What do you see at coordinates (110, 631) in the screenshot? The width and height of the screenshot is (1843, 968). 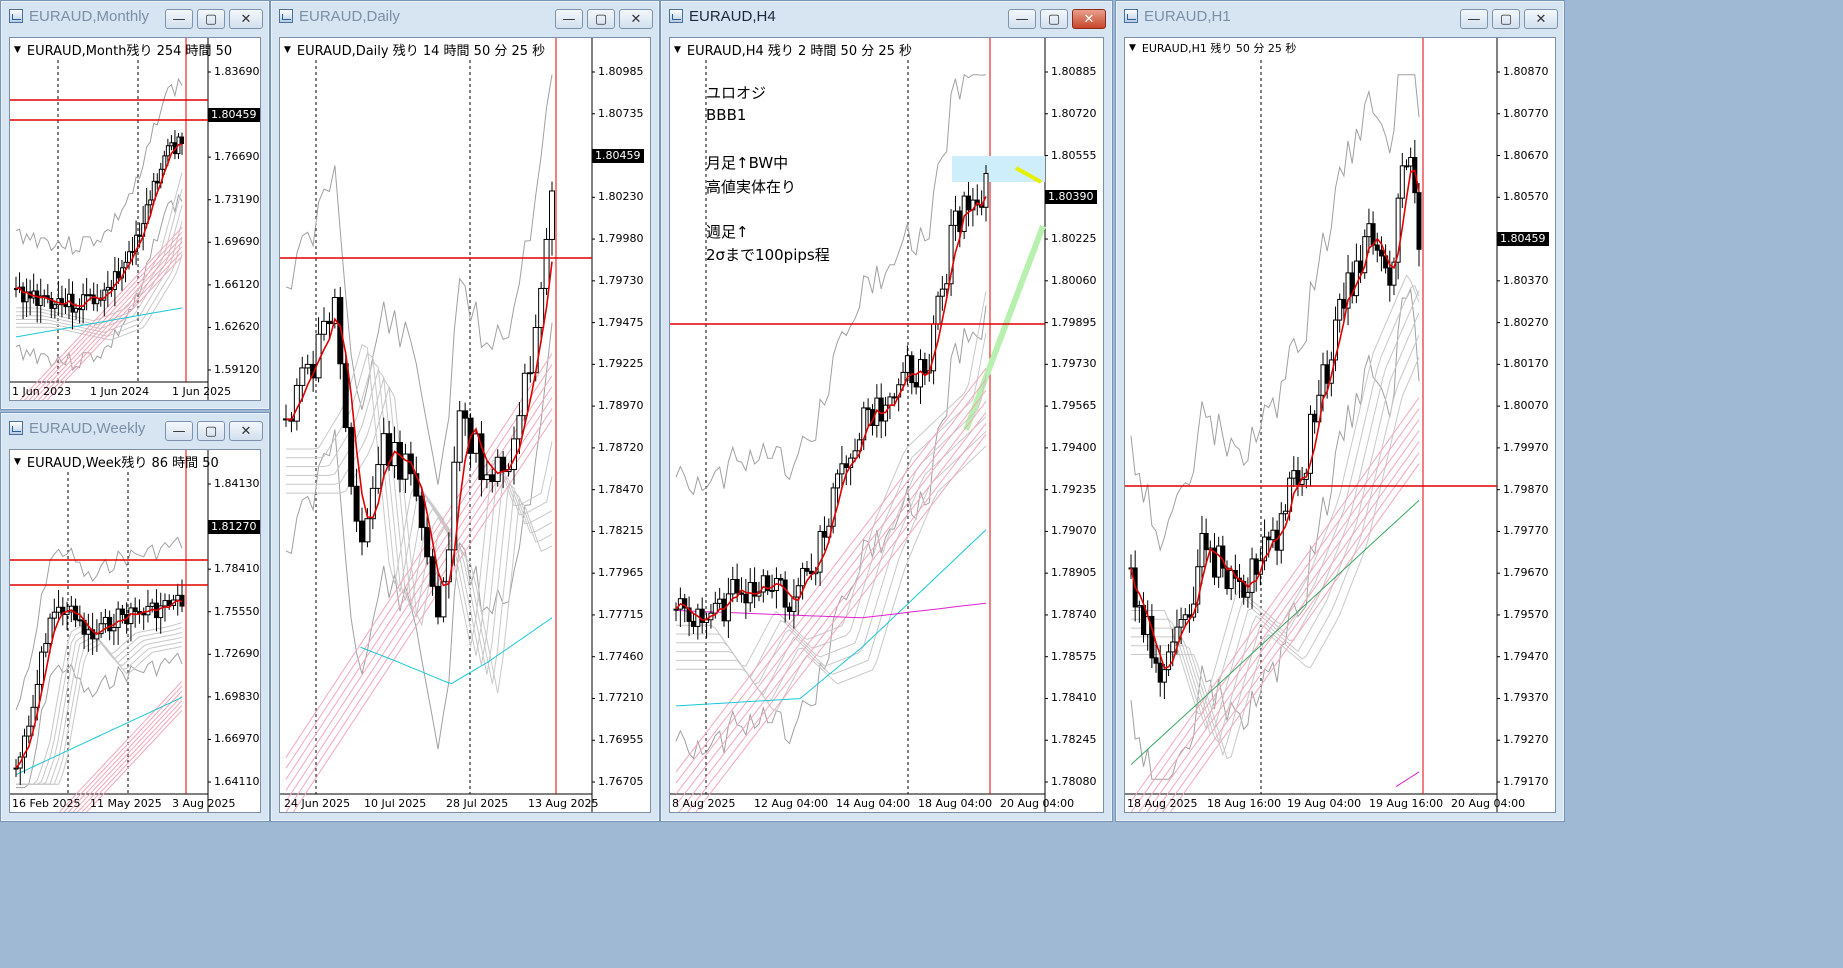 I see `price-chart-svg` at bounding box center [110, 631].